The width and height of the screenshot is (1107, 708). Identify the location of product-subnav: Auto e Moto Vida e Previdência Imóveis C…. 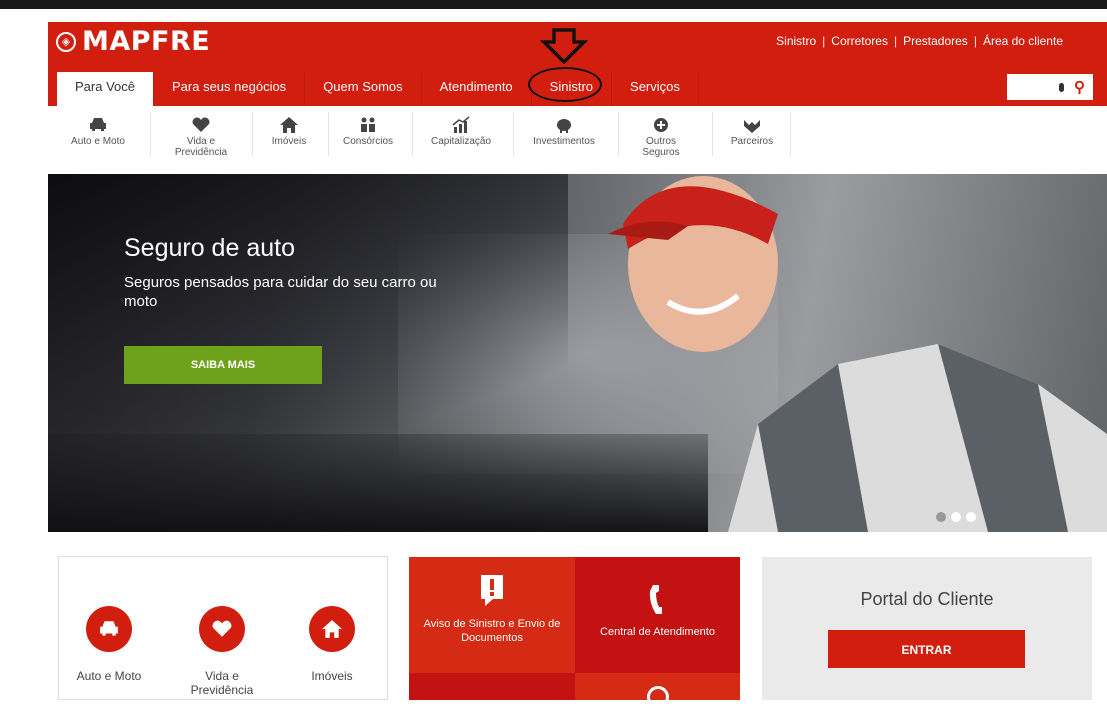
(577, 140).